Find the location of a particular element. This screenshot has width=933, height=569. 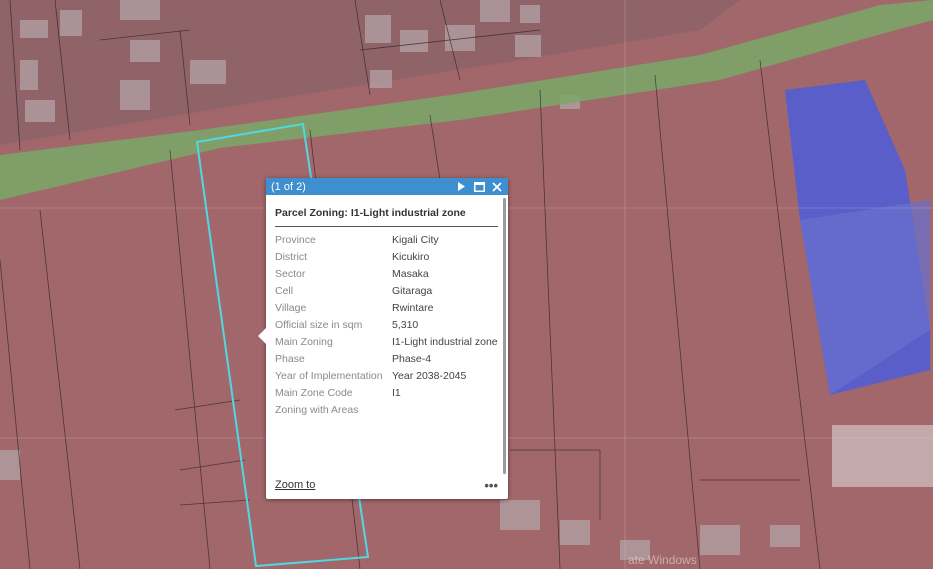

close-icon is located at coordinates (497, 186).